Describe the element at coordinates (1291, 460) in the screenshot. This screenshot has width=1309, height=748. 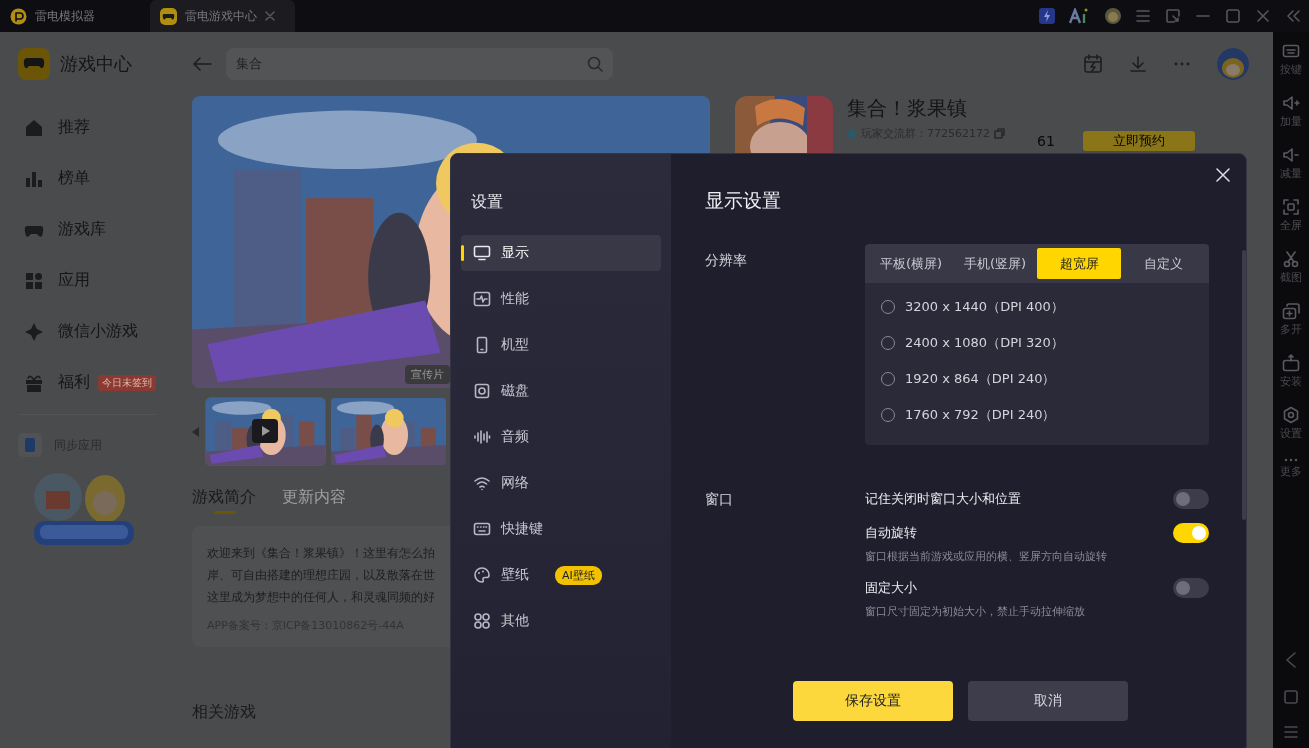
I see `more-icon` at that location.